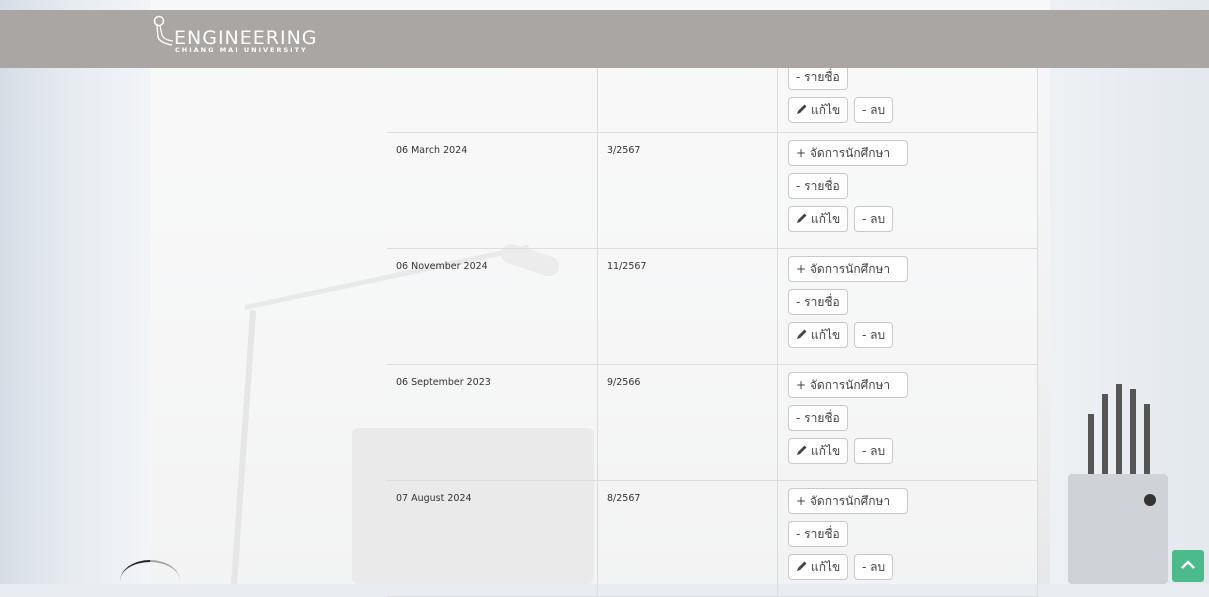 This screenshot has width=1209, height=597. I want to click on table-row: - รายชื่อ แก้ไข - ลบ, so click(712, 98).